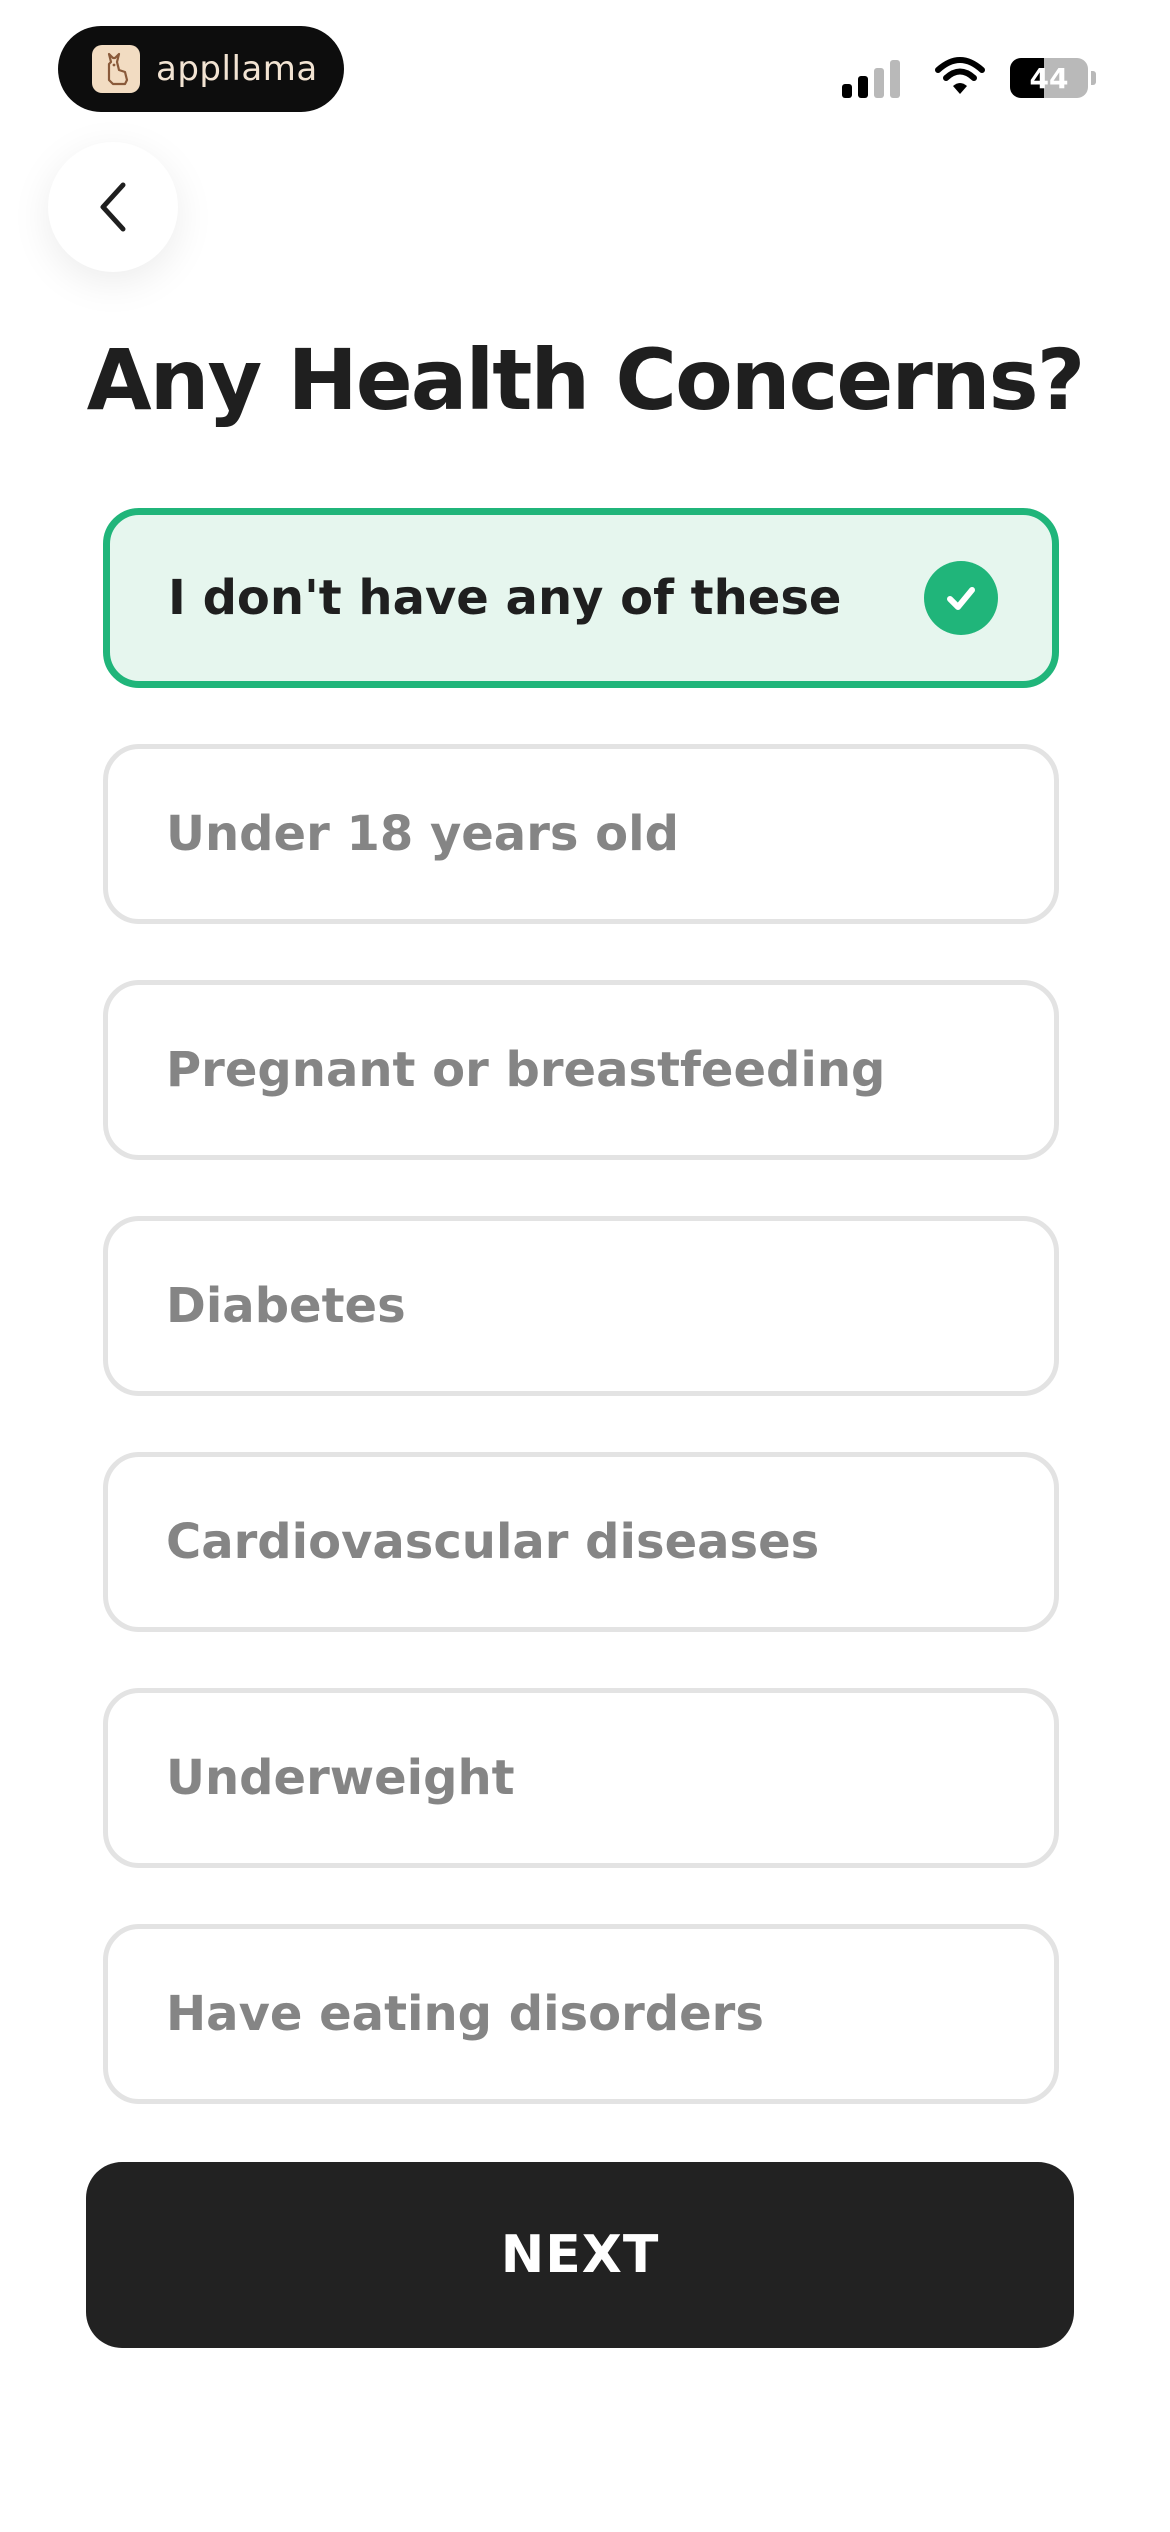  I want to click on status-icons: 44, so click(969, 78).